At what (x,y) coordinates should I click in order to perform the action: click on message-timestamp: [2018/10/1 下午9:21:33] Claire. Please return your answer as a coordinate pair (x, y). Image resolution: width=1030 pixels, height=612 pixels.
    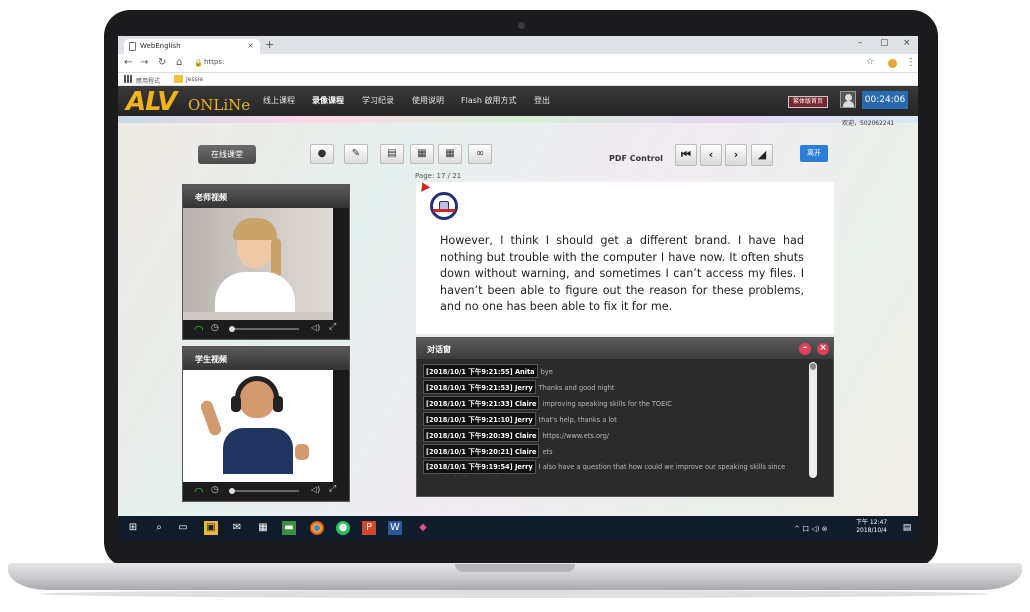
    Looking at the image, I should click on (481, 403).